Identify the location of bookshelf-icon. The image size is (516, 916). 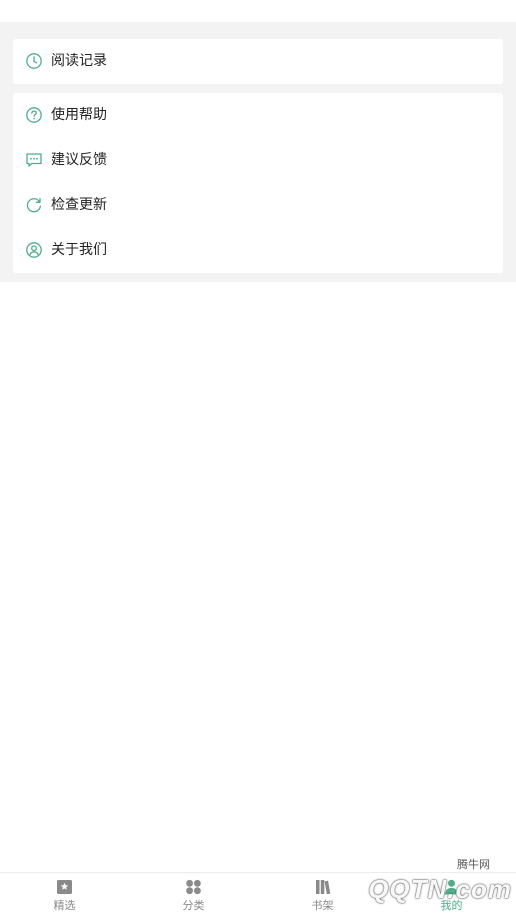
(322, 887).